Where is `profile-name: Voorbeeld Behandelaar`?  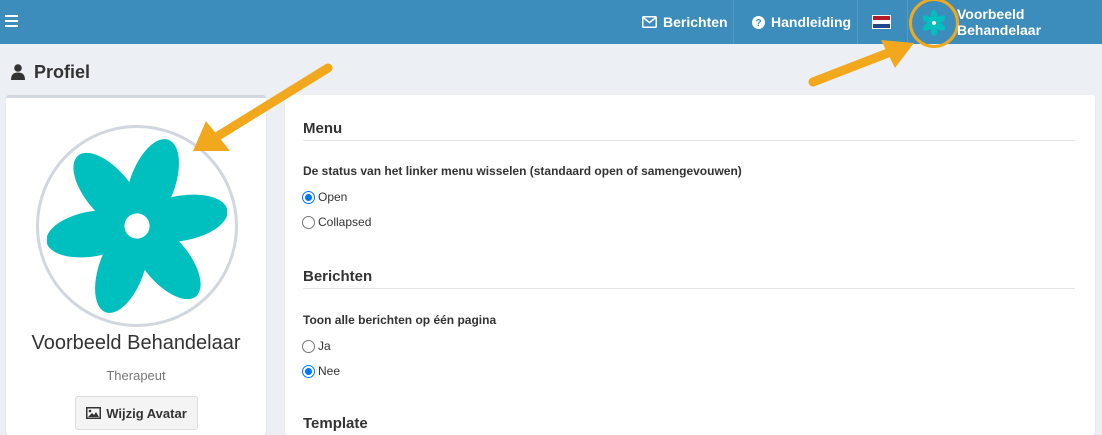 profile-name: Voorbeeld Behandelaar is located at coordinates (136, 343).